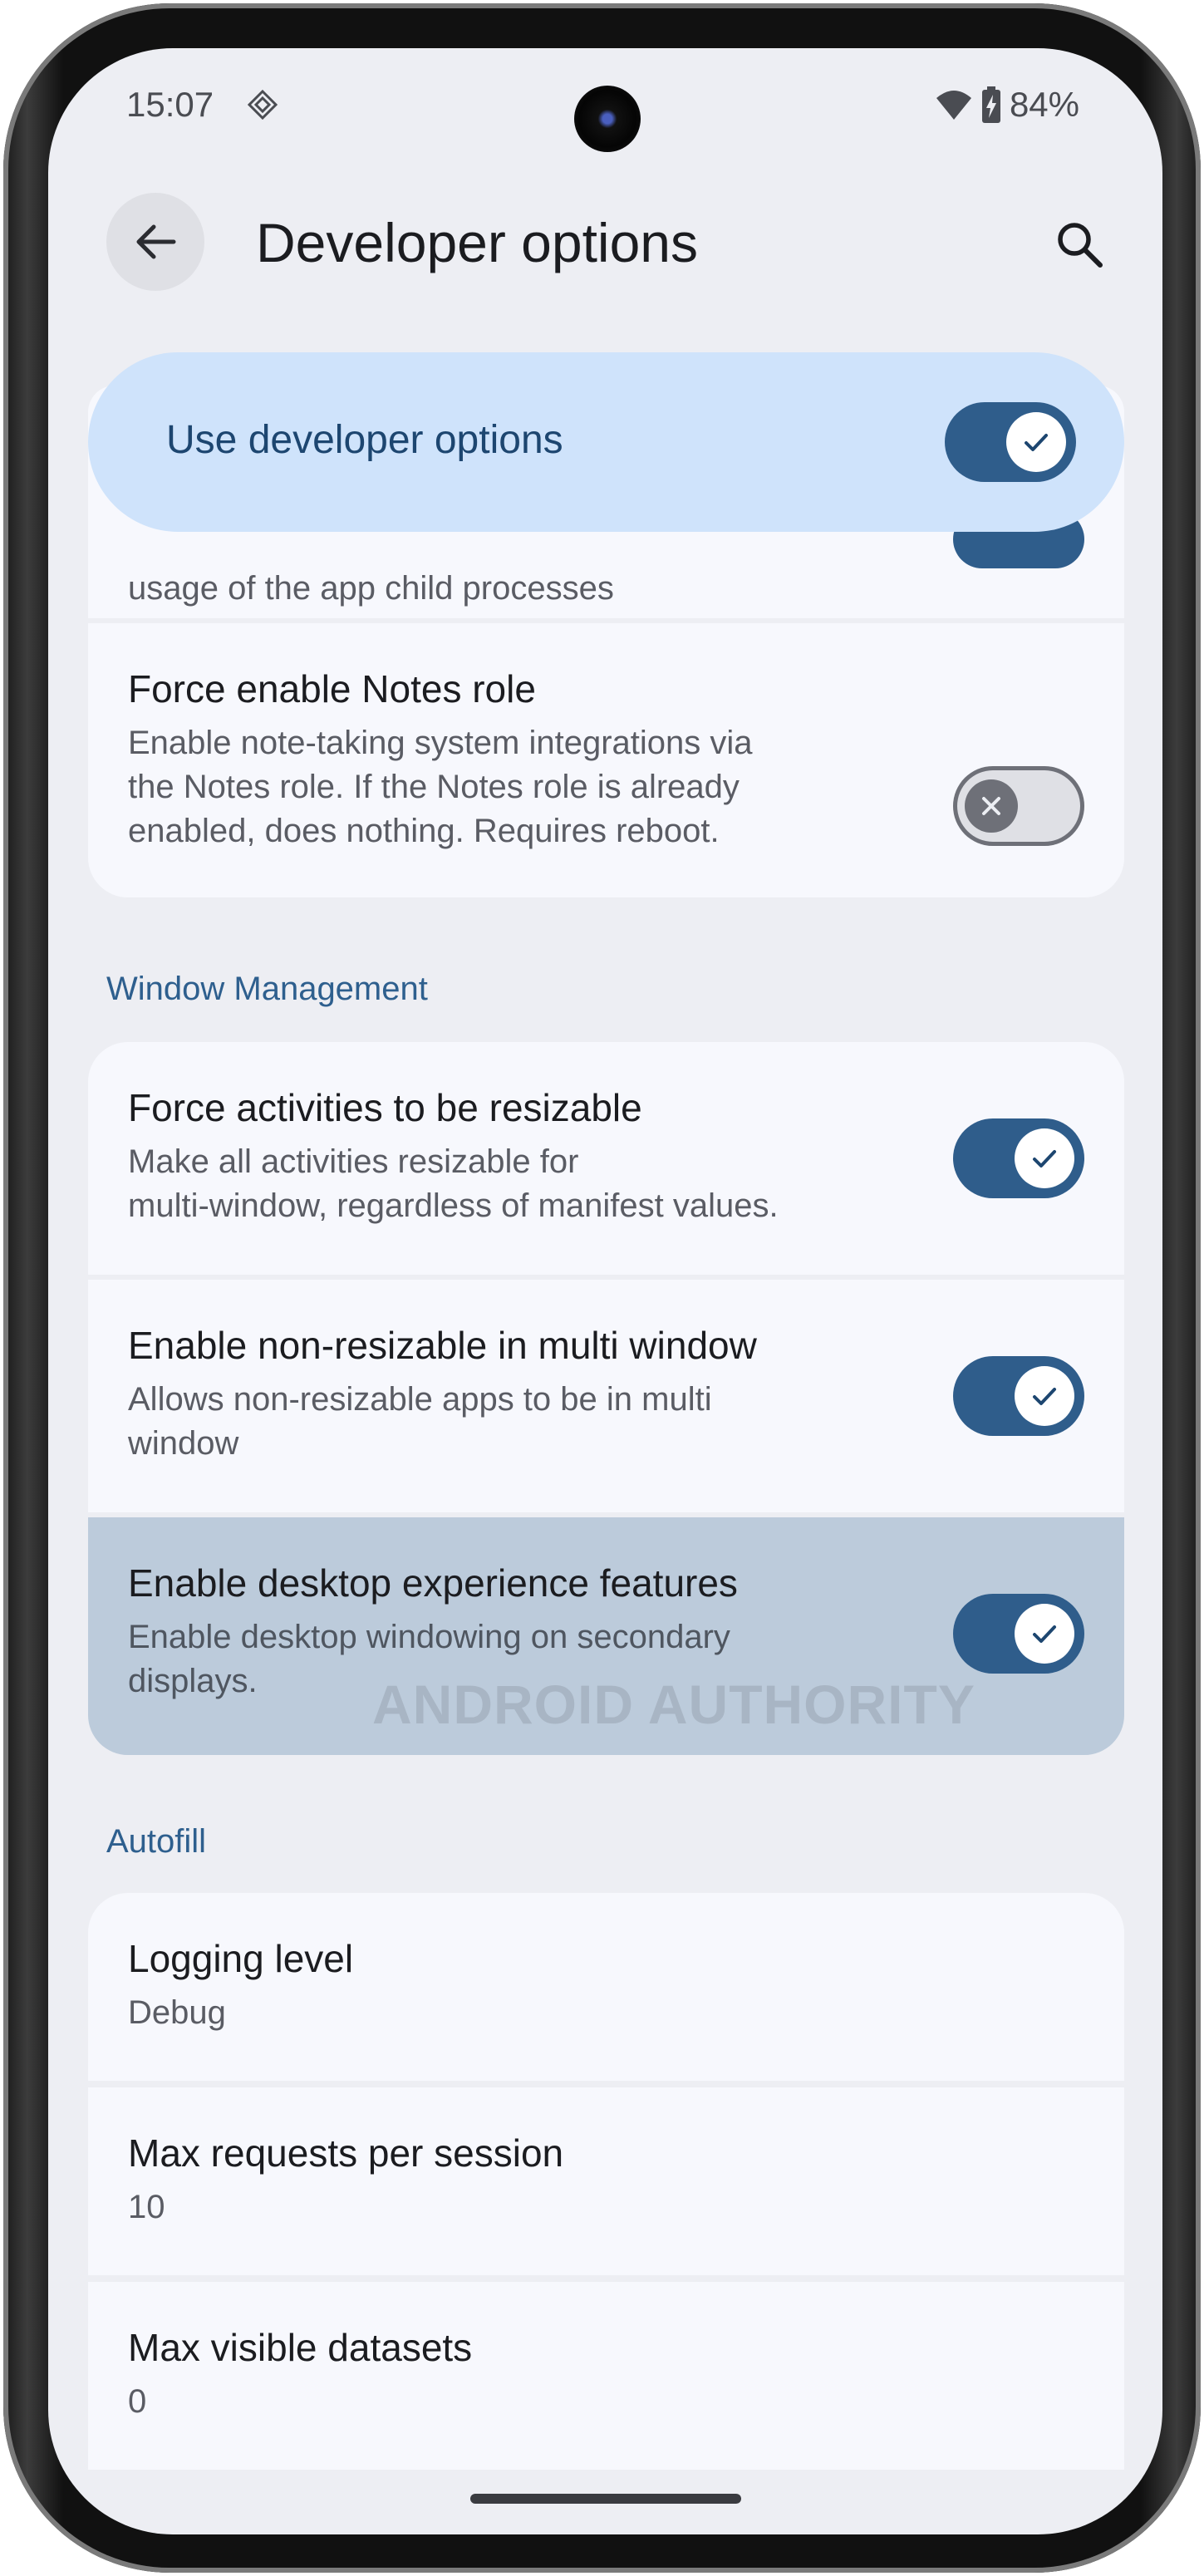  Describe the element at coordinates (606, 2376) in the screenshot. I see `list-item-max-visible-datasets: Max visible datasets 0` at that location.